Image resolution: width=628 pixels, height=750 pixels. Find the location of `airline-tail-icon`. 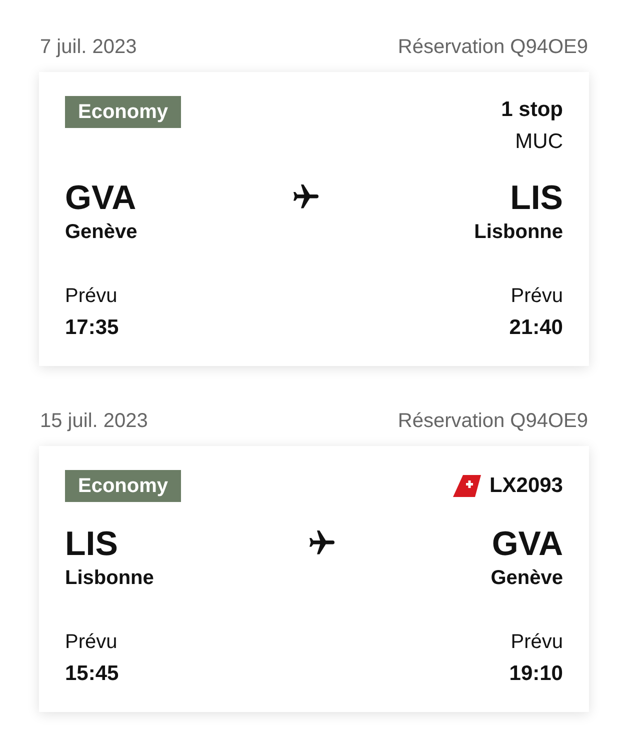

airline-tail-icon is located at coordinates (467, 485).